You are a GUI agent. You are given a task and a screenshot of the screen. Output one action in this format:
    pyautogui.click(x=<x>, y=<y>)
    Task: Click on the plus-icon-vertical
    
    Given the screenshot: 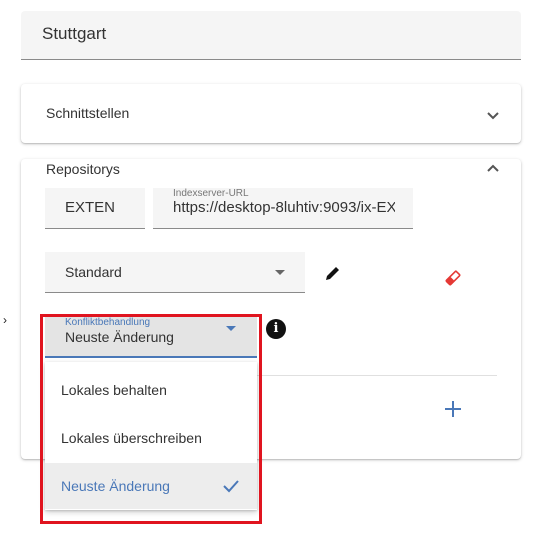 What is the action you would take?
    pyautogui.click(x=453, y=409)
    